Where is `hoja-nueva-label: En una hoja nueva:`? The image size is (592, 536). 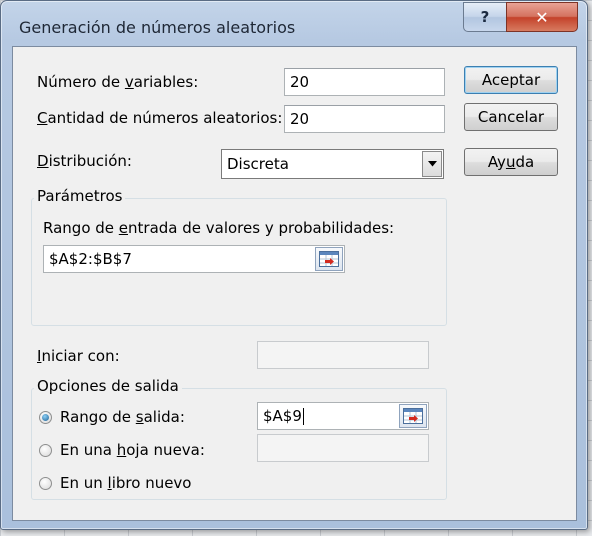 hoja-nueva-label: En una hoja nueva: is located at coordinates (132, 450).